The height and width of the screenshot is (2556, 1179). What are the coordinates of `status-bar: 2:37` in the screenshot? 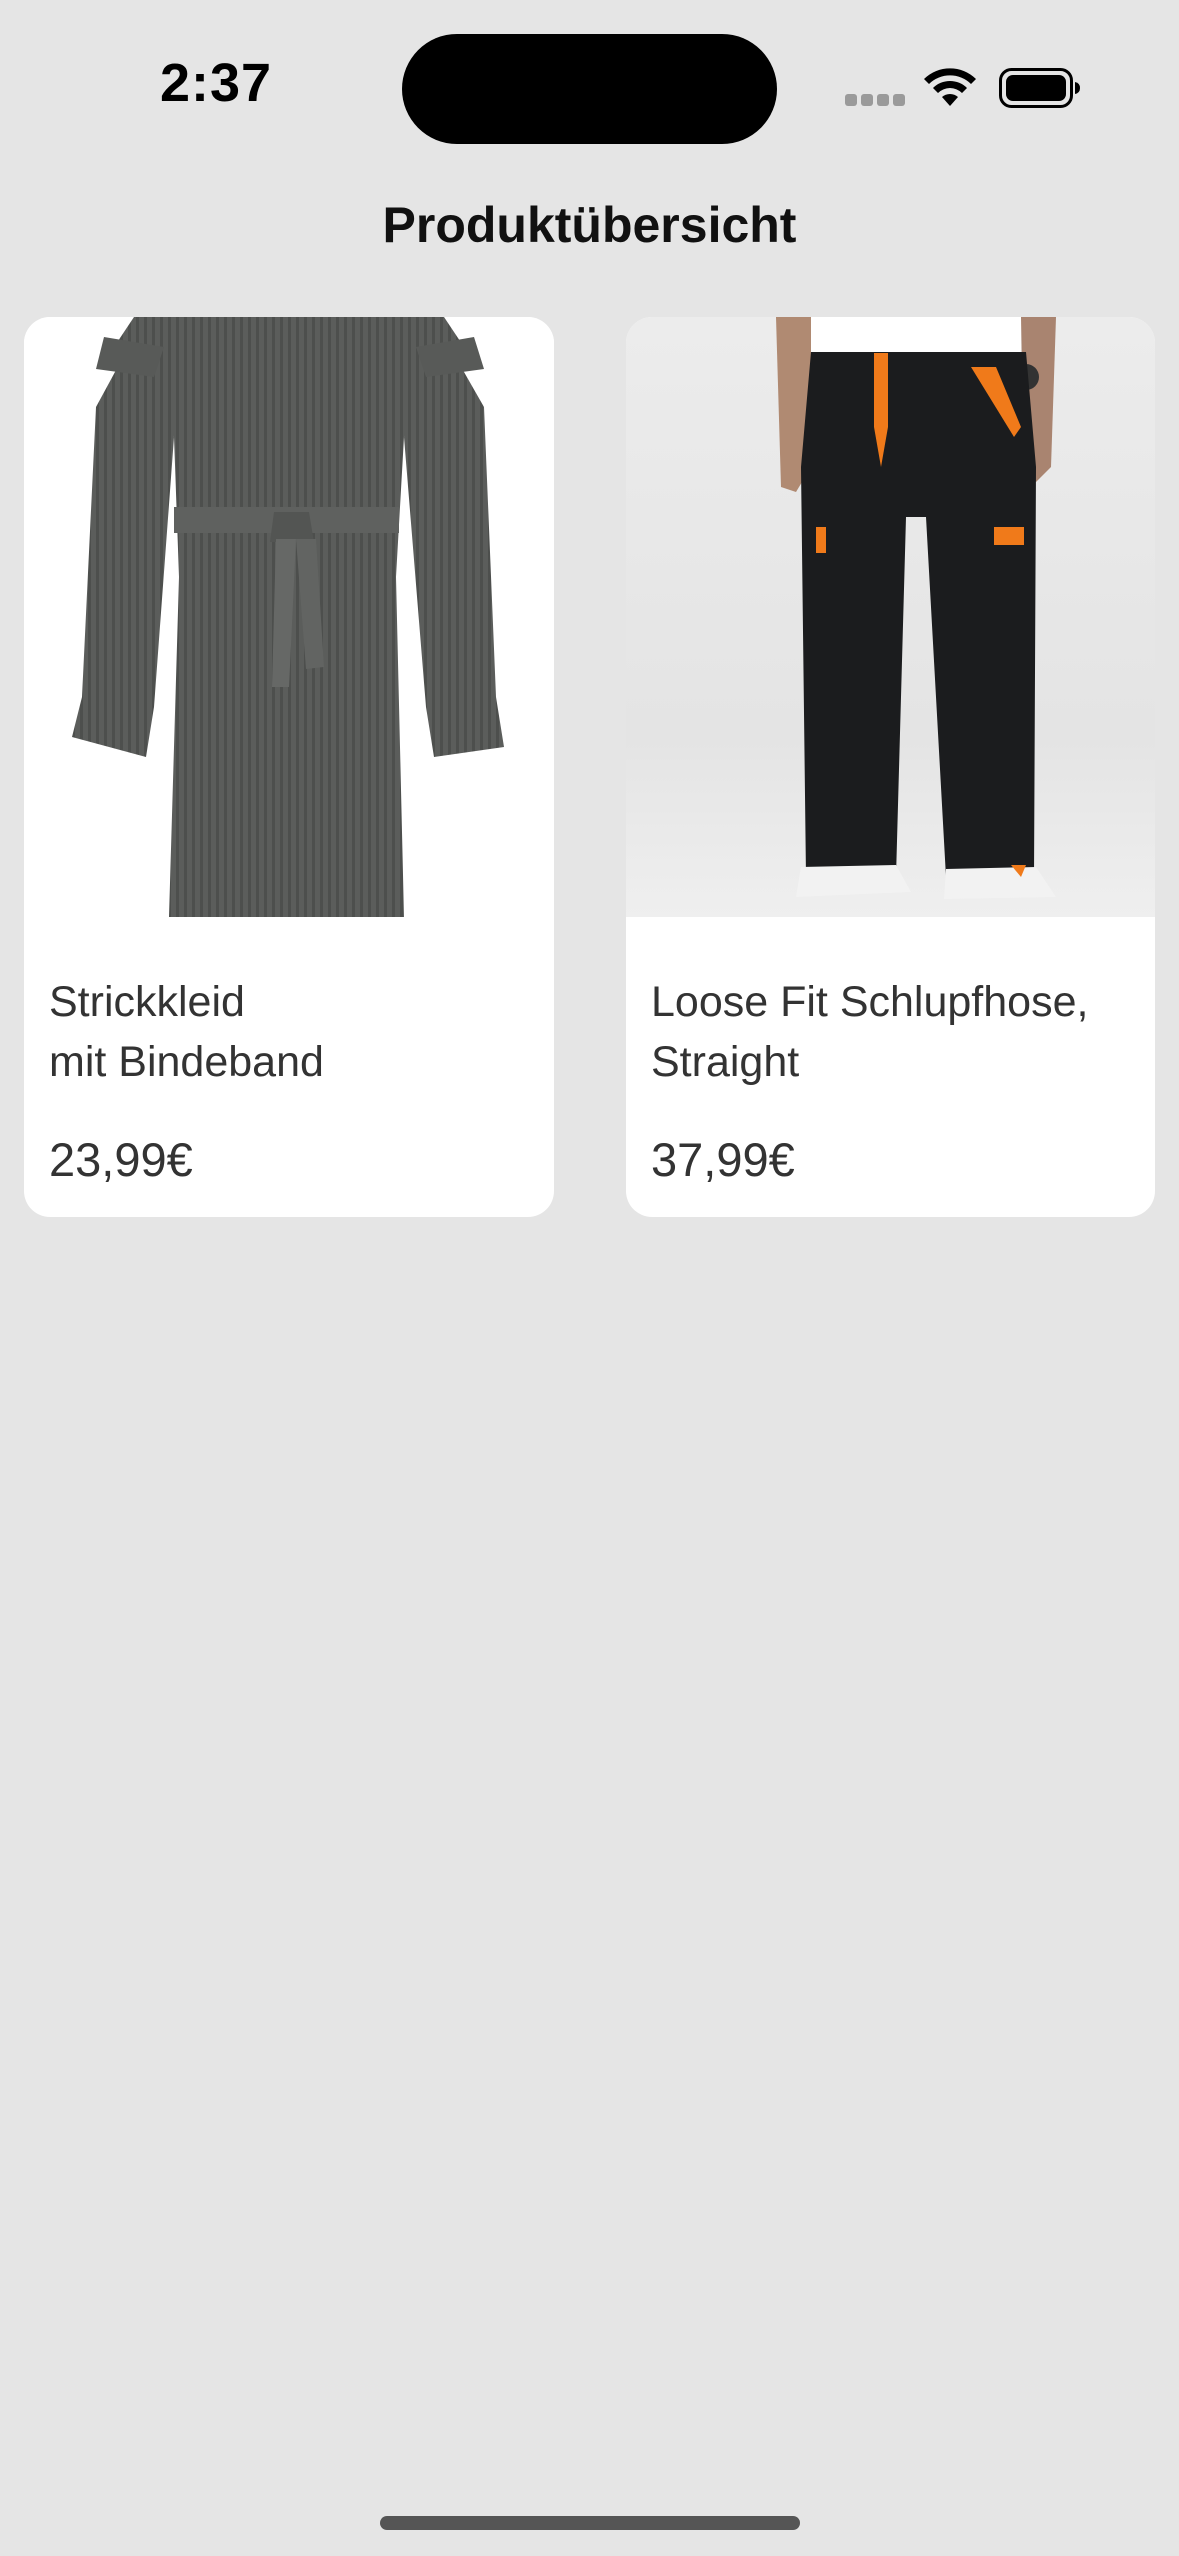 It's located at (589, 85).